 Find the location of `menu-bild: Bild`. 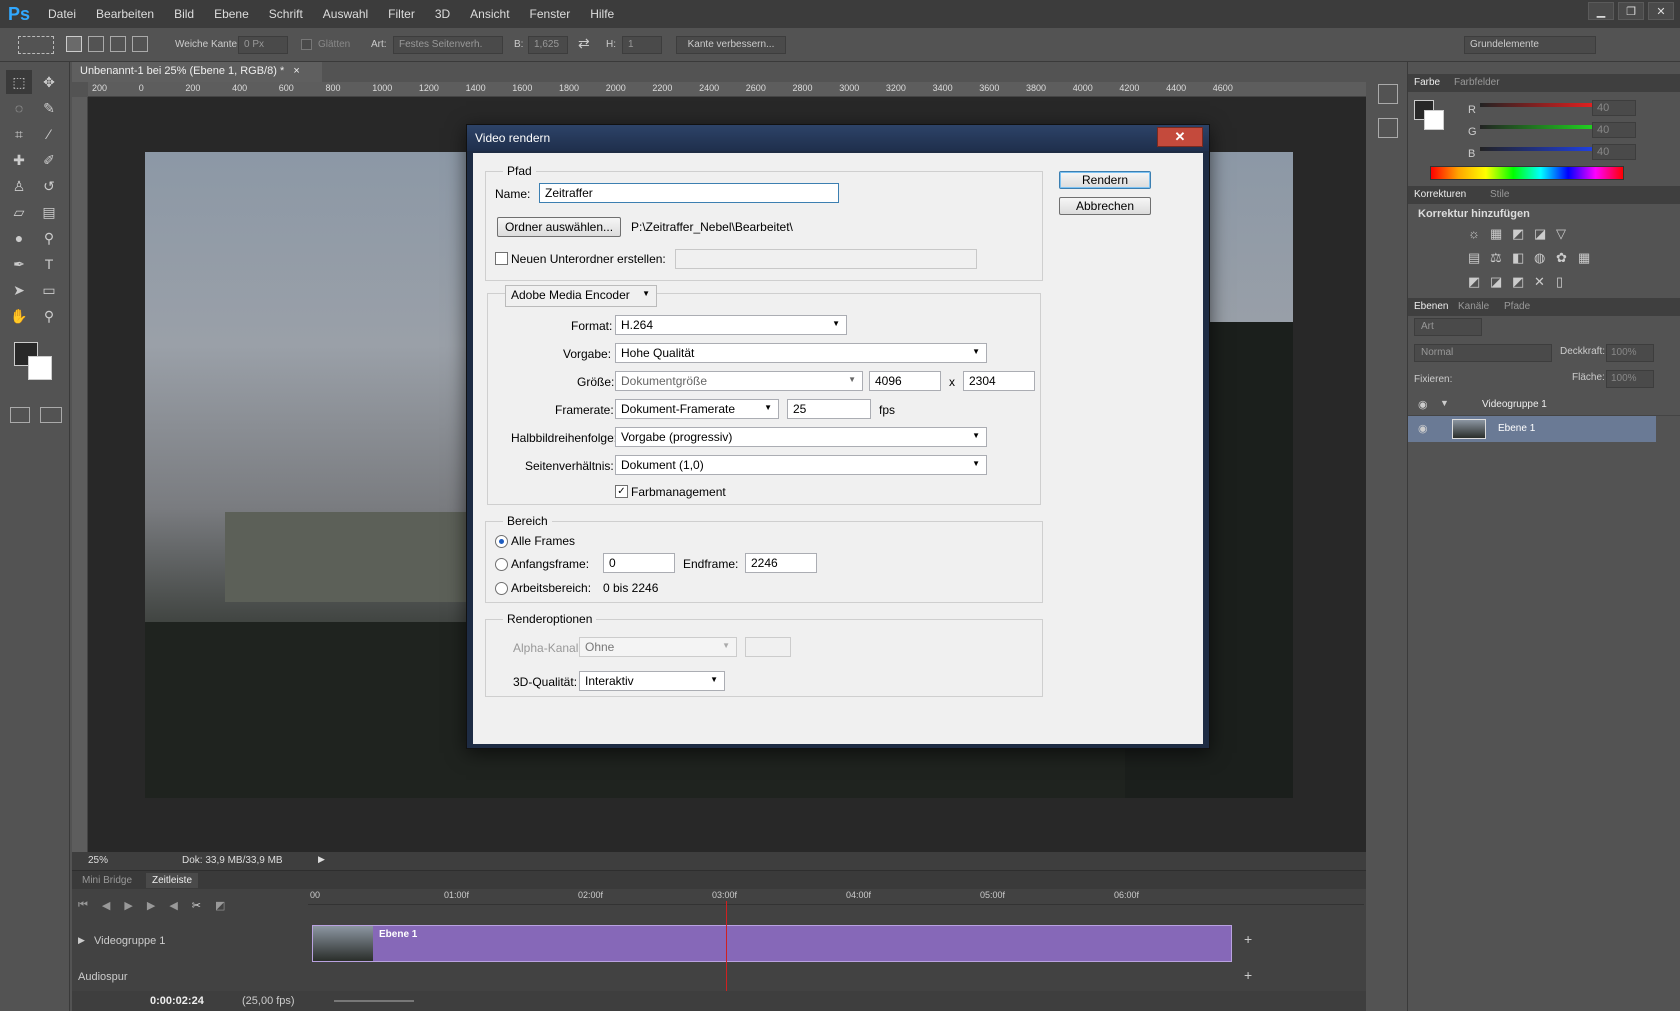

menu-bild: Bild is located at coordinates (184, 14).